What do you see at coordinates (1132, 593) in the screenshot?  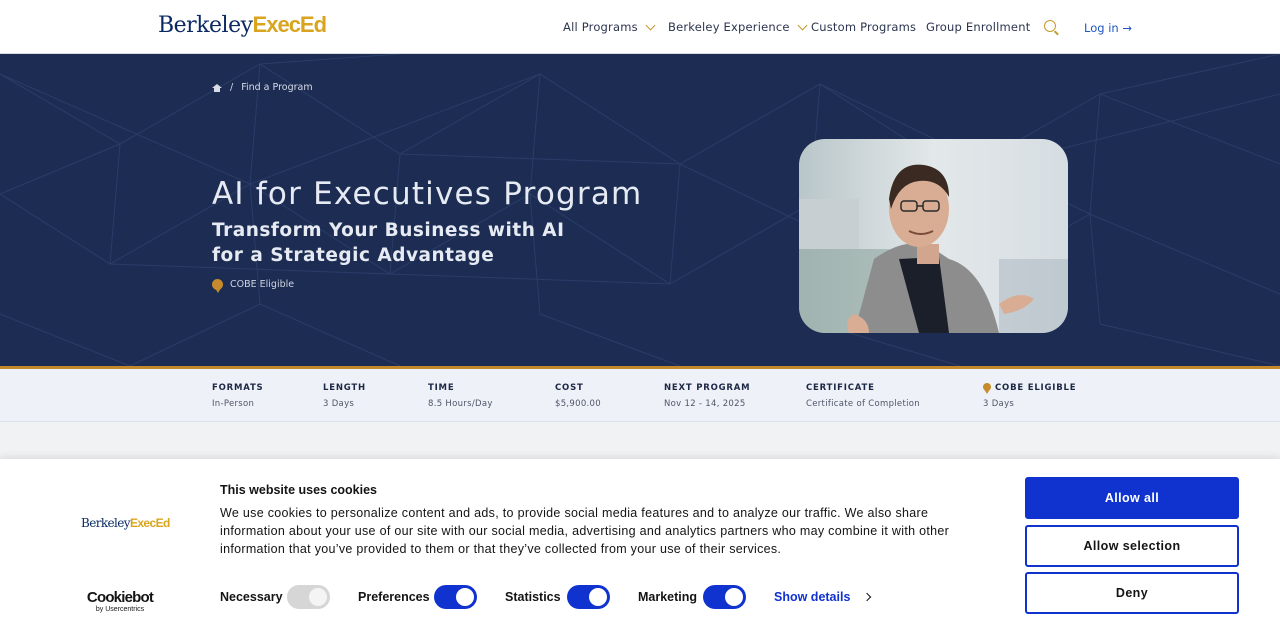 I see `deny-button: Deny` at bounding box center [1132, 593].